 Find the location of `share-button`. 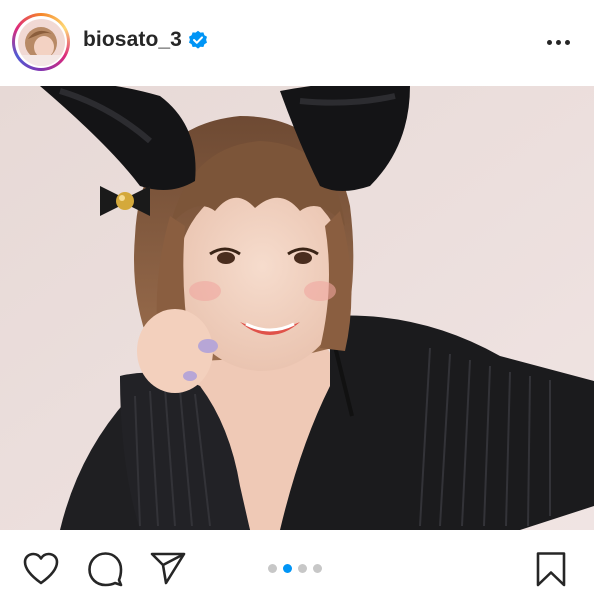

share-button is located at coordinates (168, 569).